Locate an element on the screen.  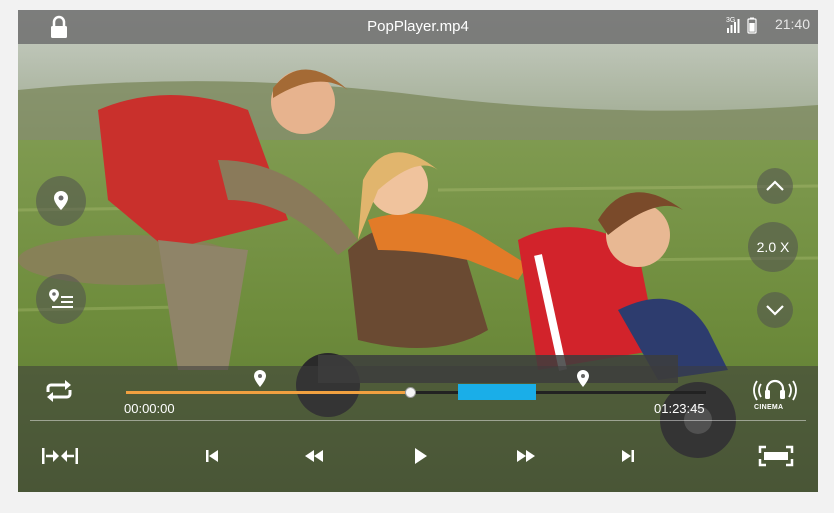
cinema-label: CINEMA is located at coordinates (769, 407).